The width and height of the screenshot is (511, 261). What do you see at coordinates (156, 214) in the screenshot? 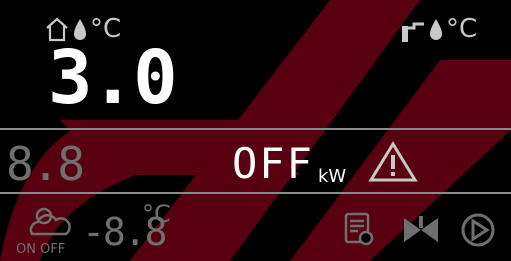
I see `outdoor-unit-label: °C` at bounding box center [156, 214].